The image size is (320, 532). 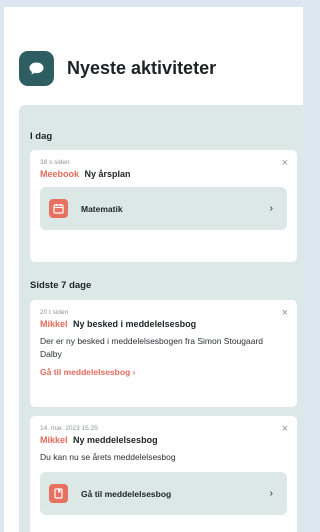 I want to click on page-header: Nyeste aktiviteter, so click(x=117, y=68).